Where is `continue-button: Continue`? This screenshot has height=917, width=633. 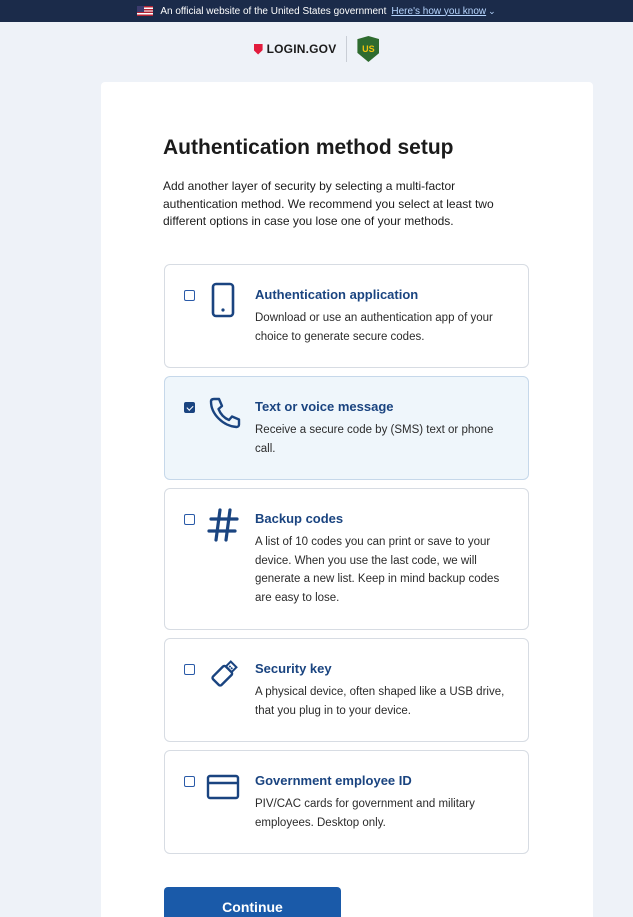 continue-button: Continue is located at coordinates (252, 902).